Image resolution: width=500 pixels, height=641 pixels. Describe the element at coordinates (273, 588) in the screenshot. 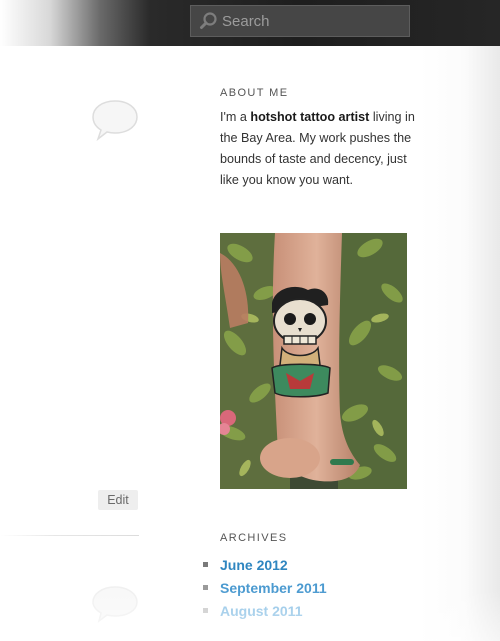

I see `archive-link-september-2011: September 2011` at that location.